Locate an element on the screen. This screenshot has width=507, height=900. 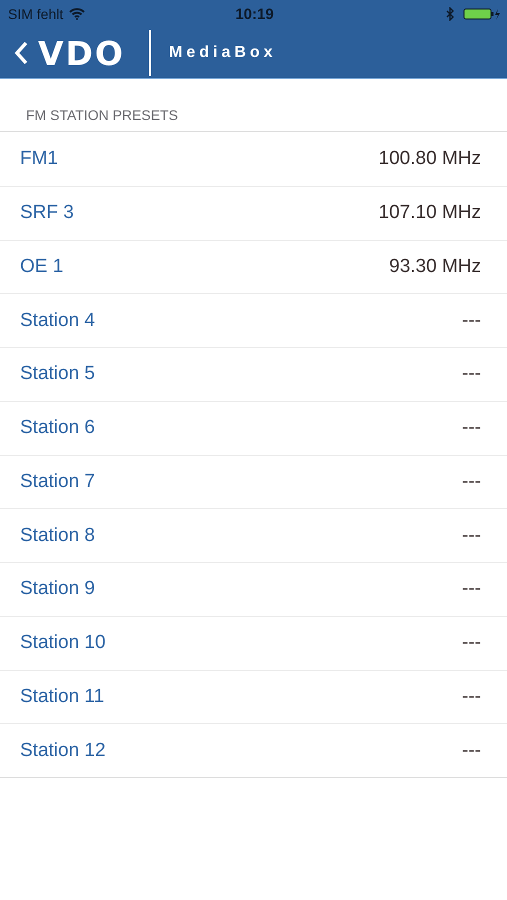
preset-row: Station 10 --- is located at coordinates (253, 643).